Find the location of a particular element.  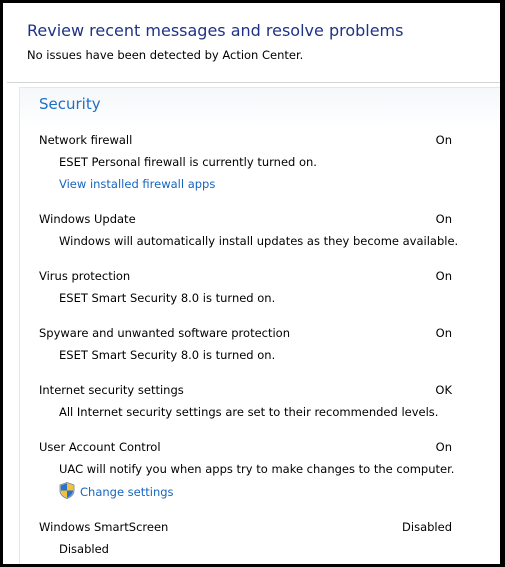

item-name-internet-security-settings: Internet security settings is located at coordinates (111, 390).